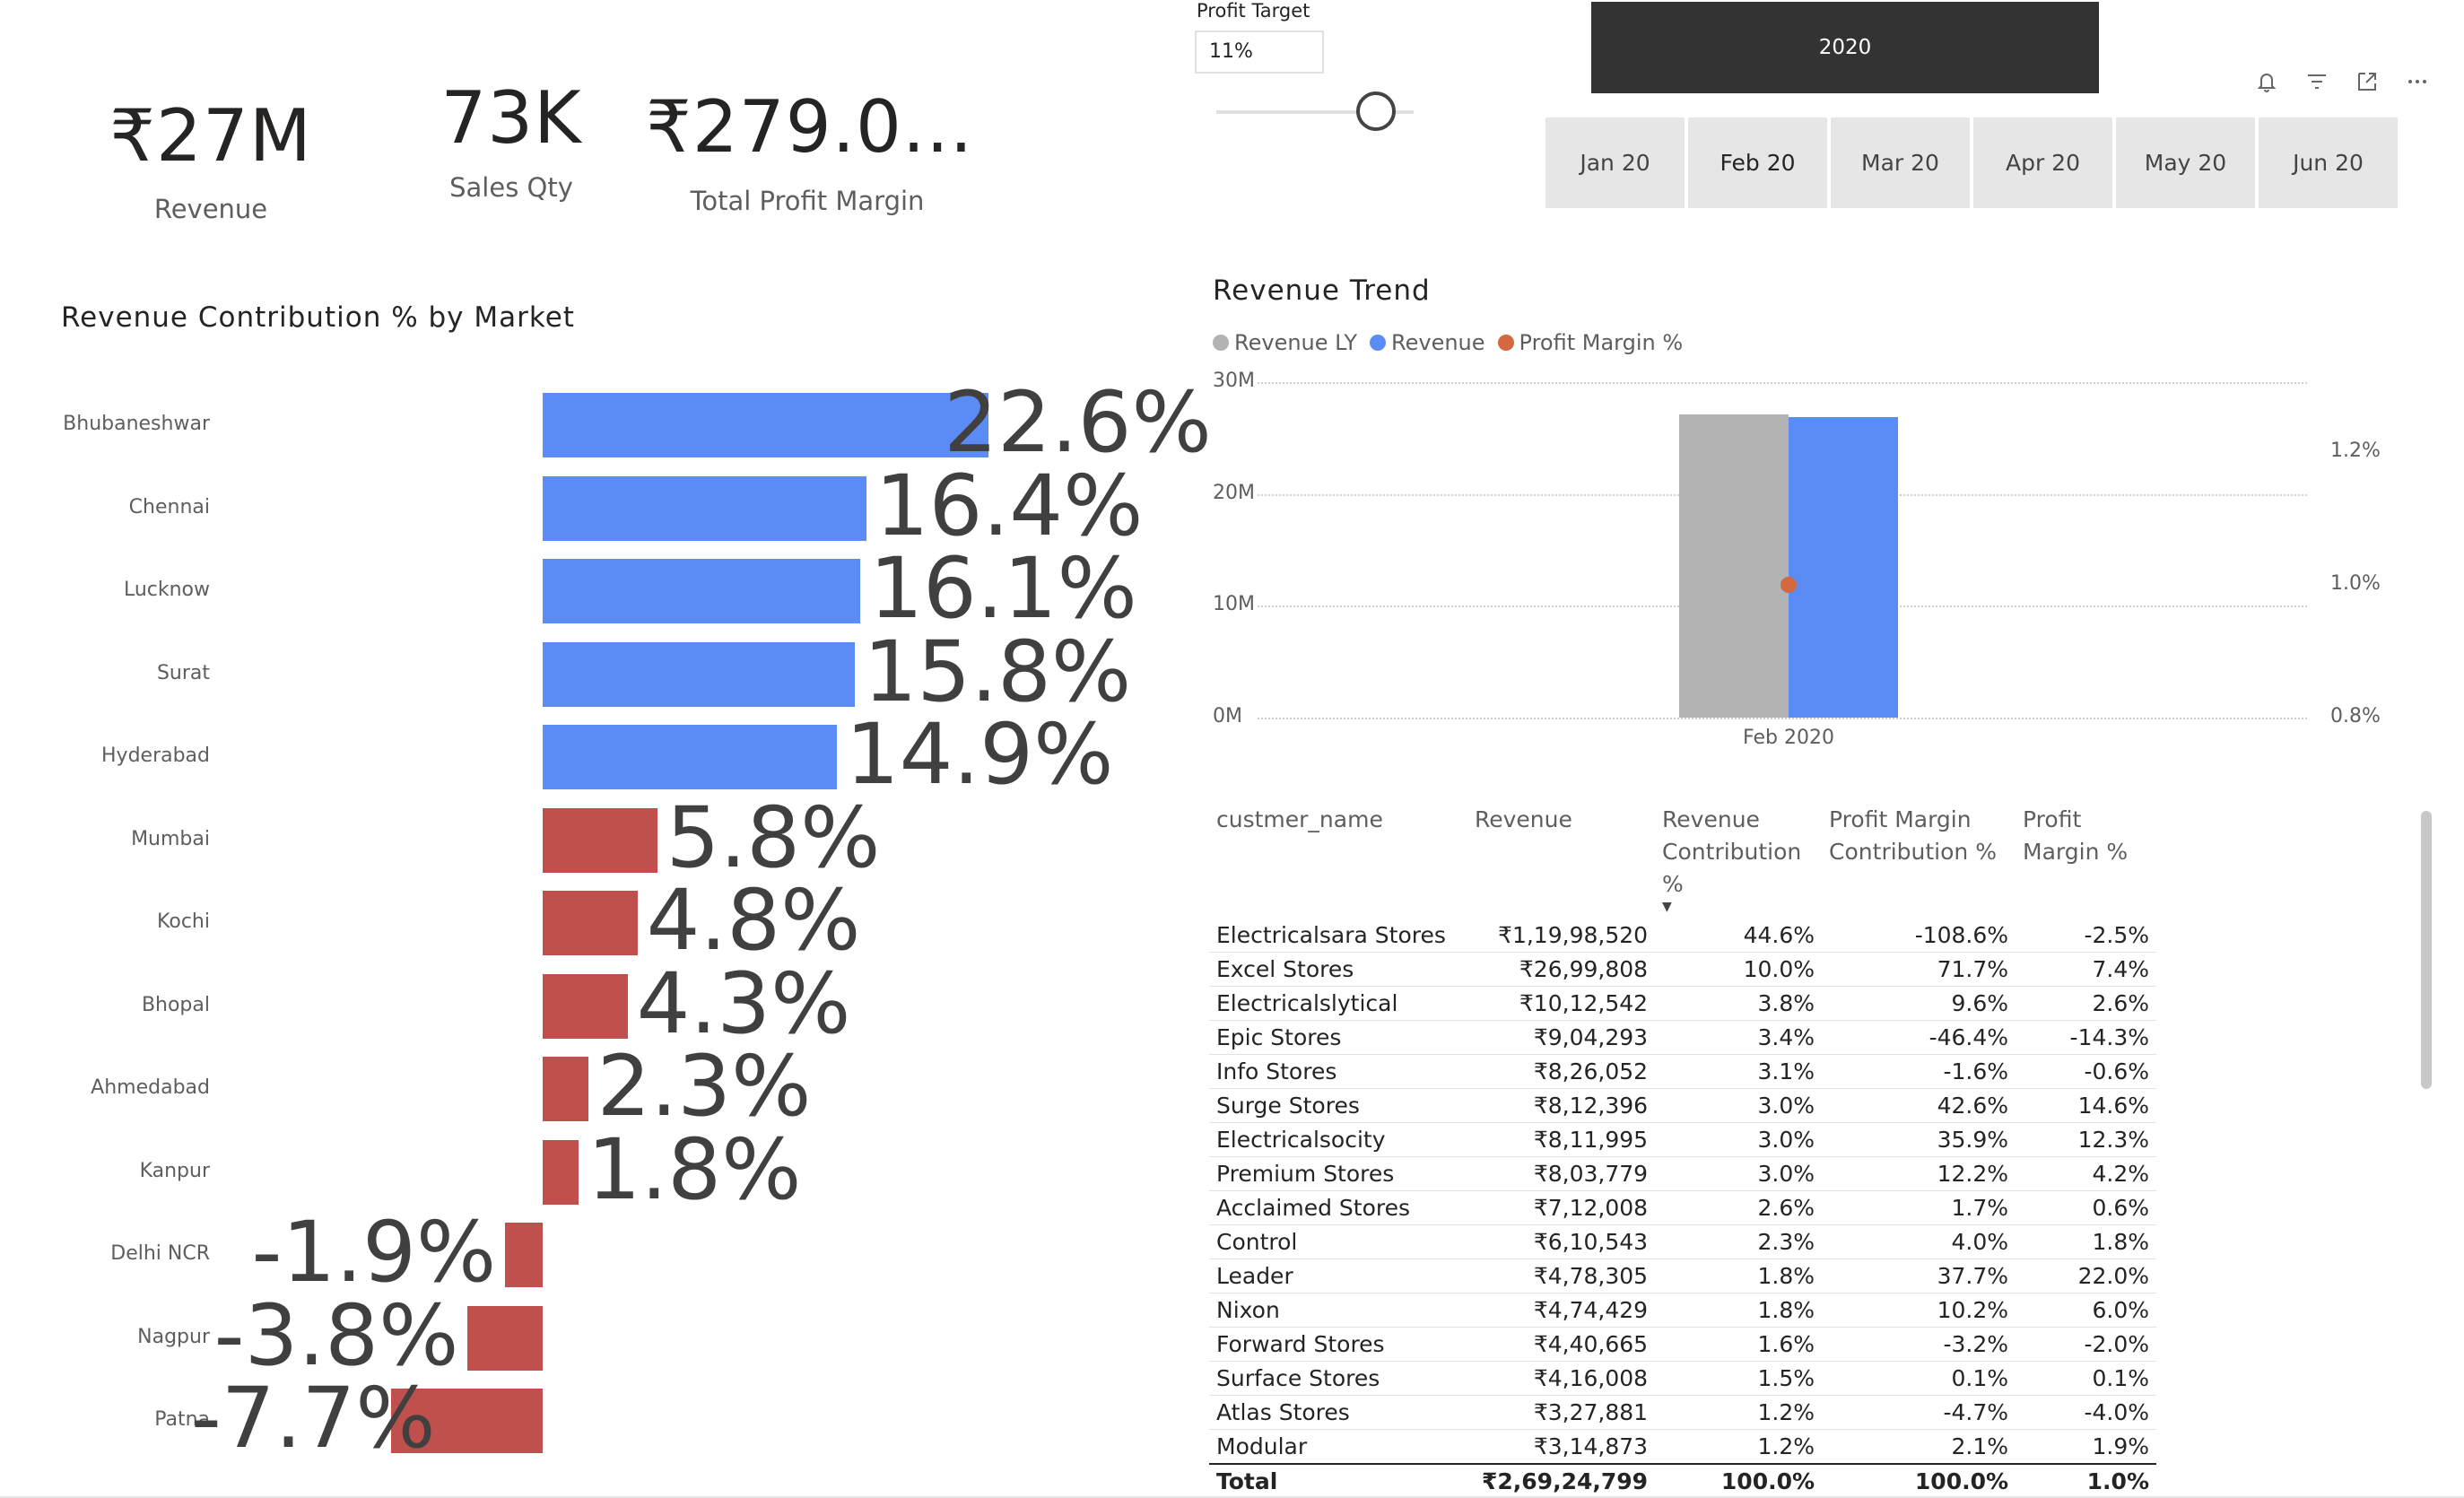 The width and height of the screenshot is (2464, 1498). What do you see at coordinates (1843, 567) in the screenshot?
I see `trend-bar-revenue` at bounding box center [1843, 567].